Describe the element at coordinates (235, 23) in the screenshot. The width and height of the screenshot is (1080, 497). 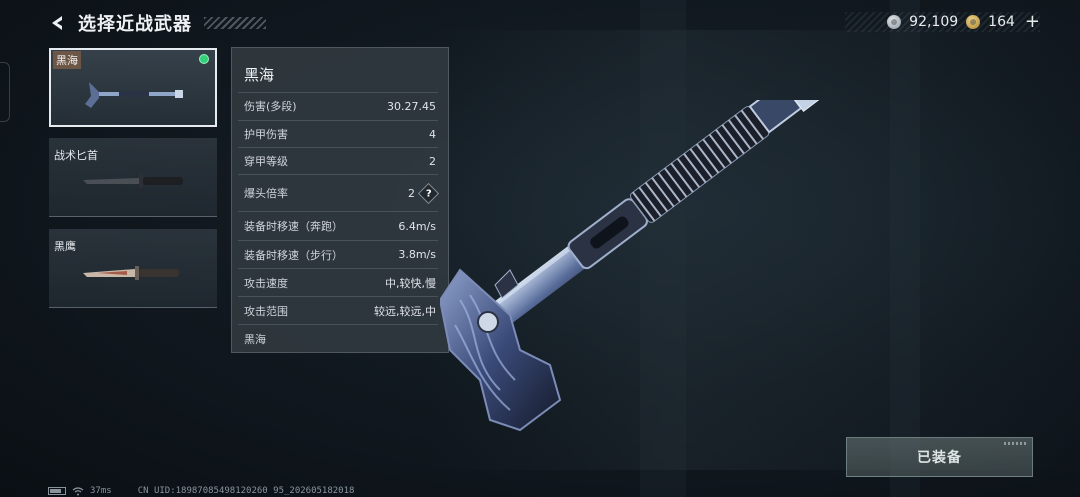
I see `title-decoration` at that location.